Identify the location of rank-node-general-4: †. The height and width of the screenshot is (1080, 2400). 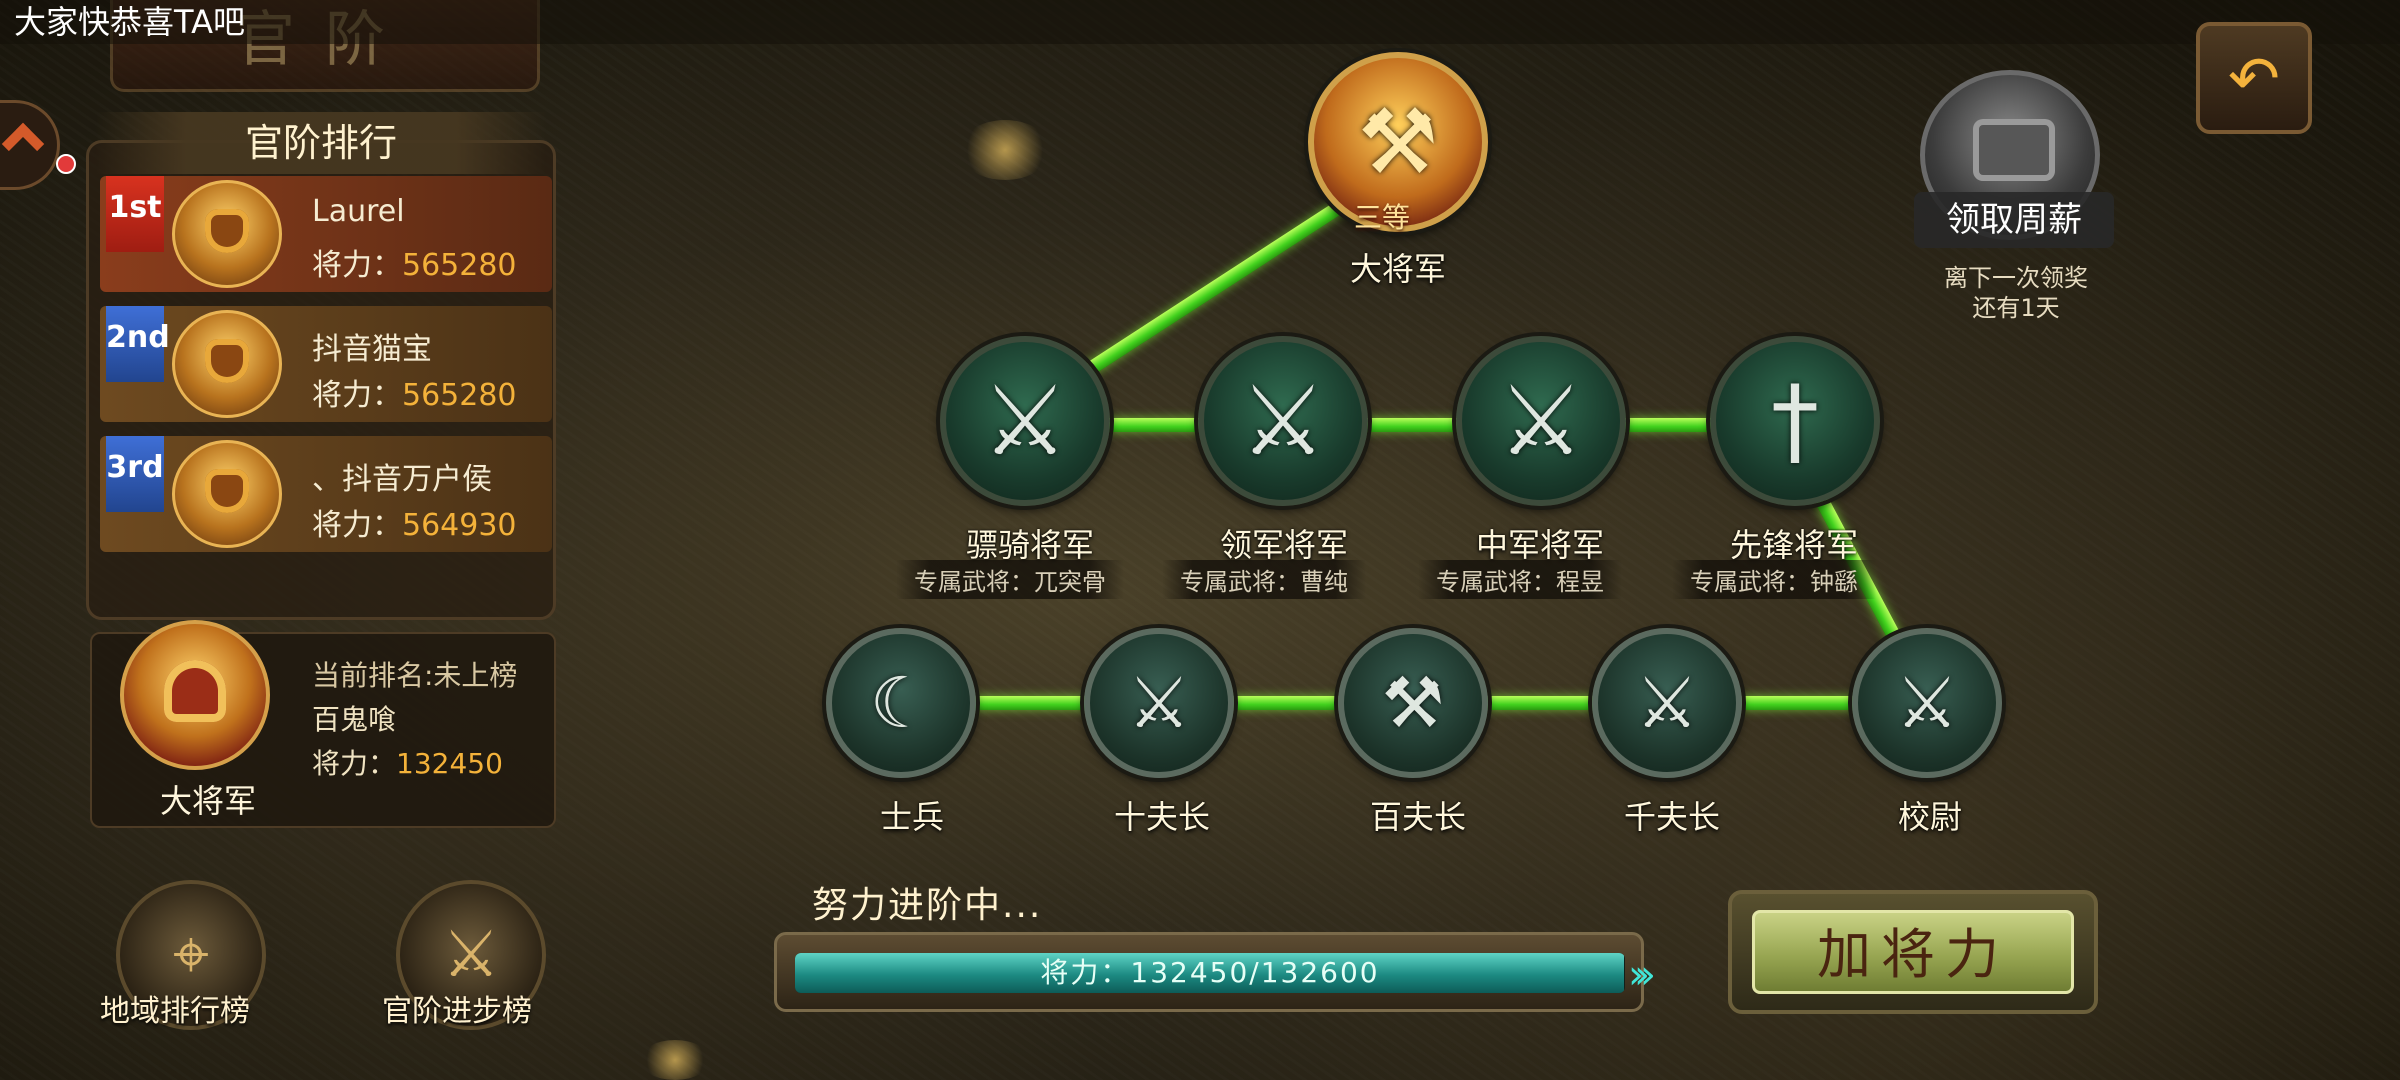
(1795, 421).